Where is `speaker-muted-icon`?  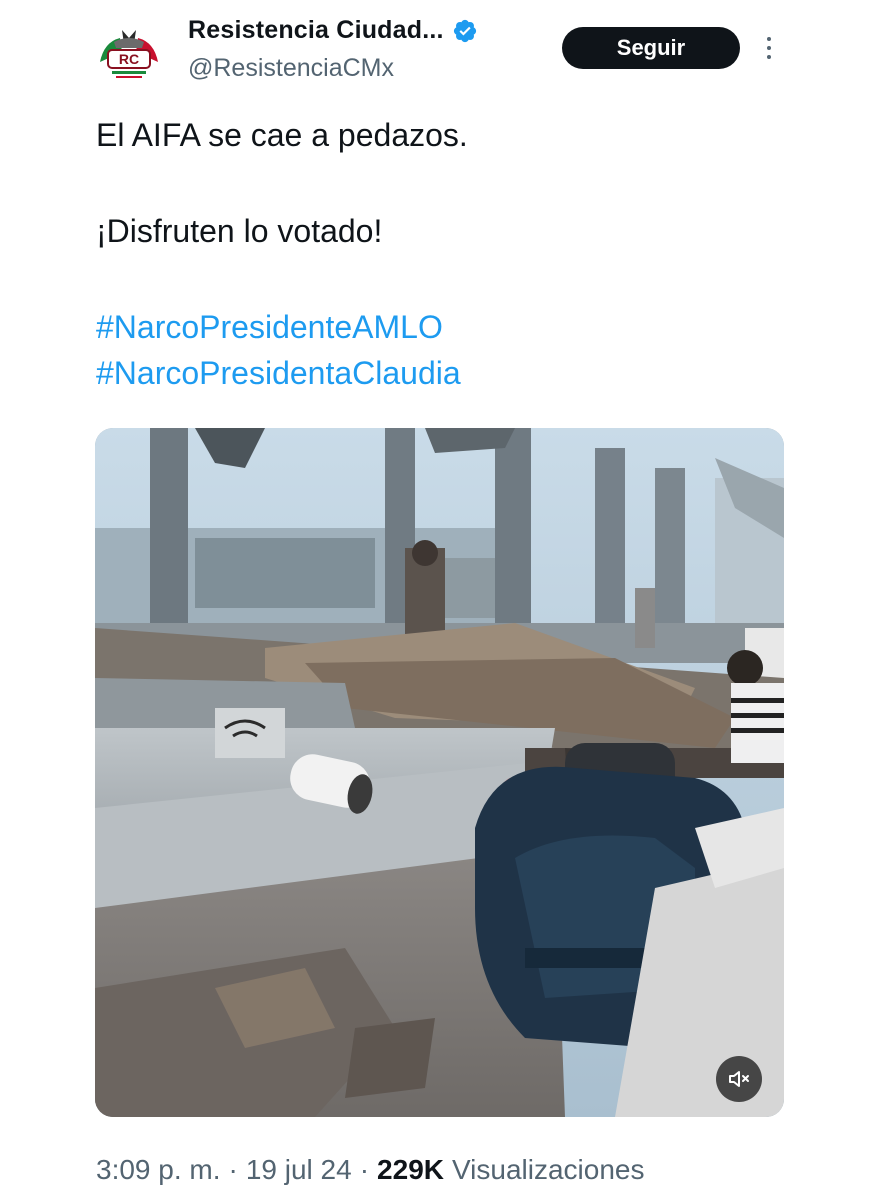 speaker-muted-icon is located at coordinates (739, 1079).